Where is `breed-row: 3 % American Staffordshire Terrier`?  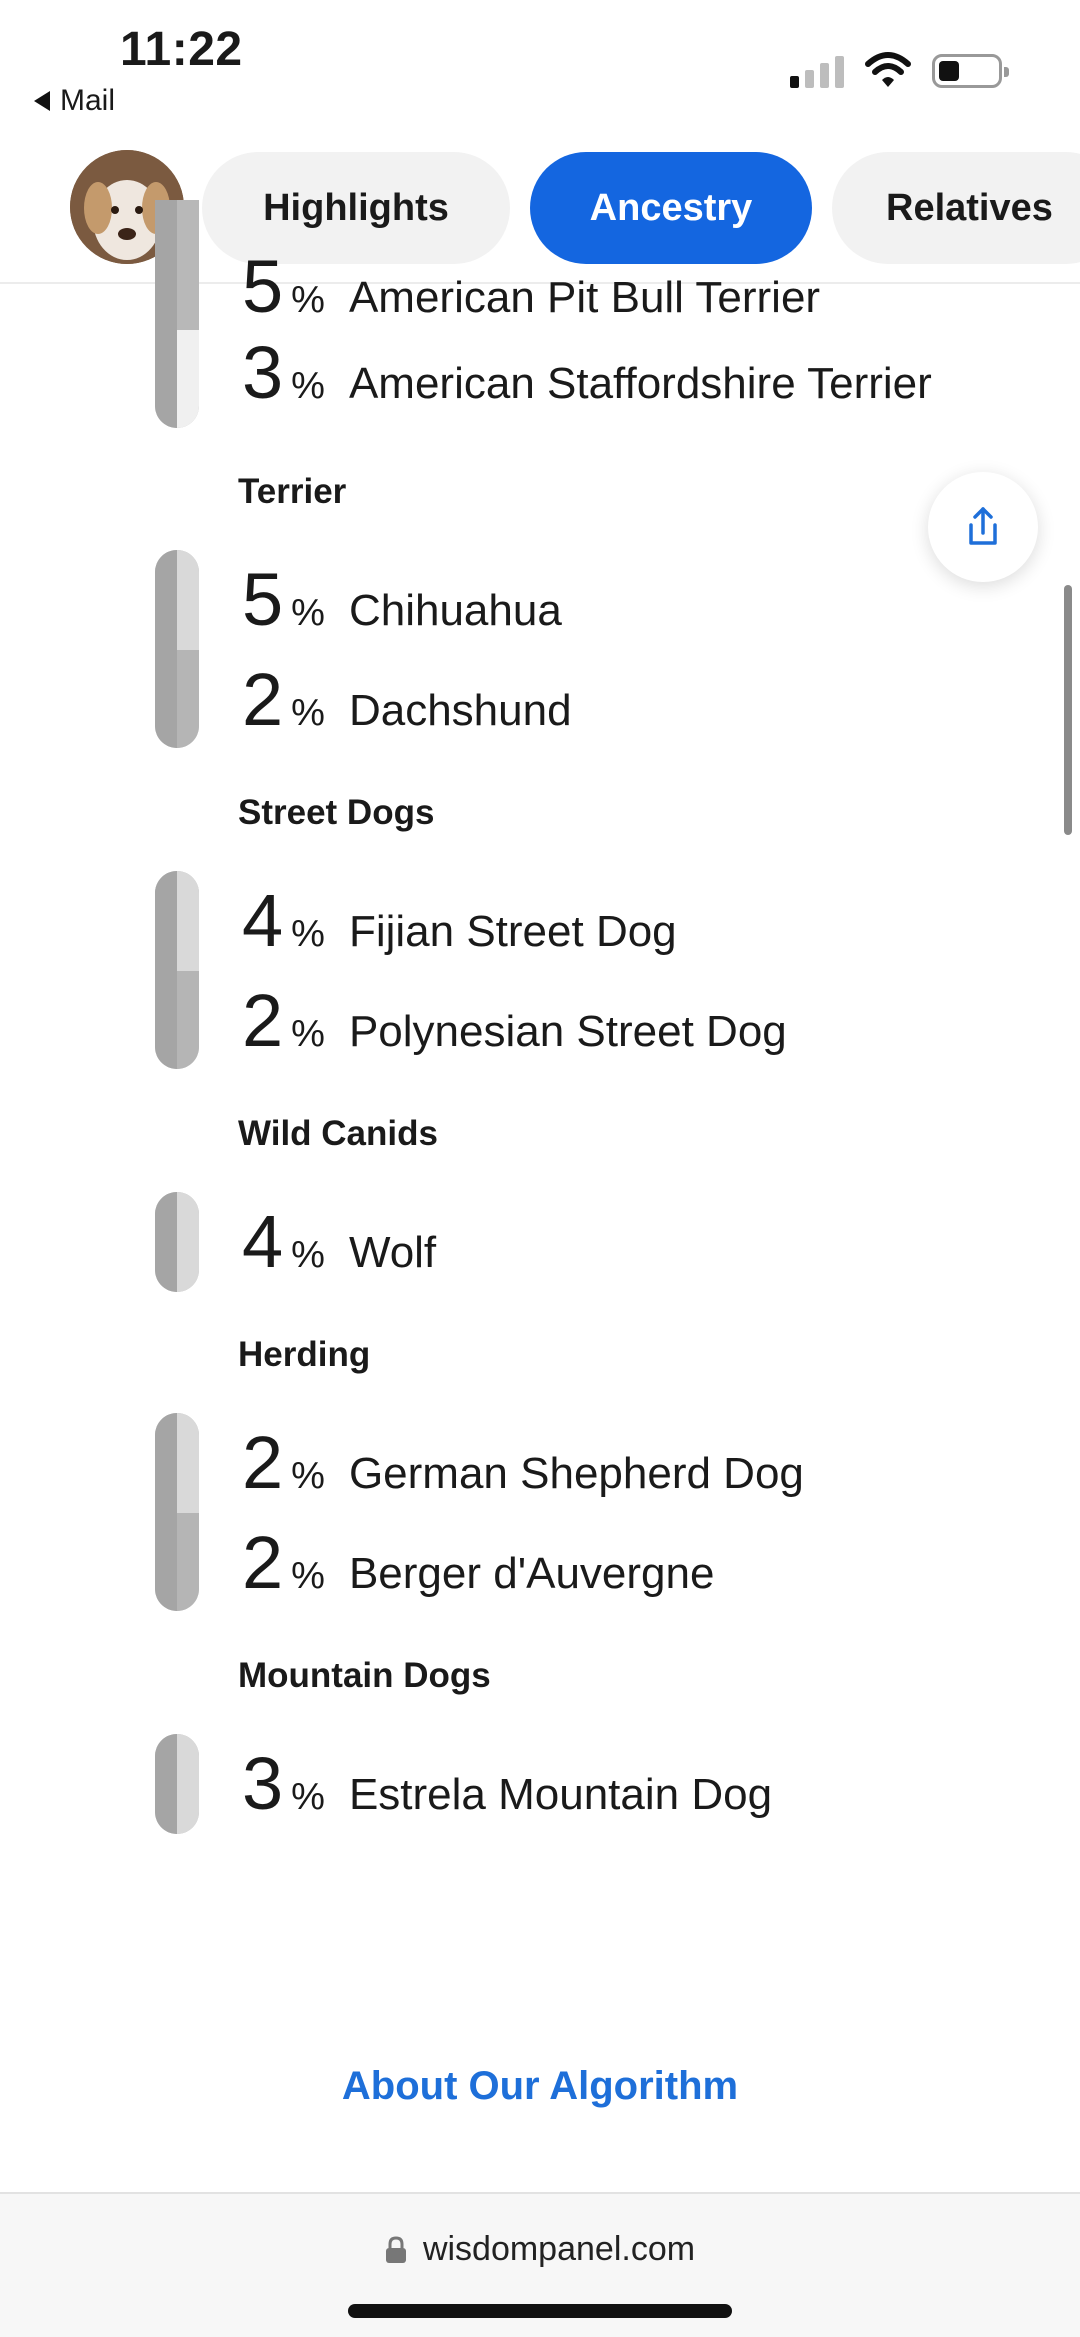
breed-row: 3 % American Staffordshire Terrier is located at coordinates (587, 373).